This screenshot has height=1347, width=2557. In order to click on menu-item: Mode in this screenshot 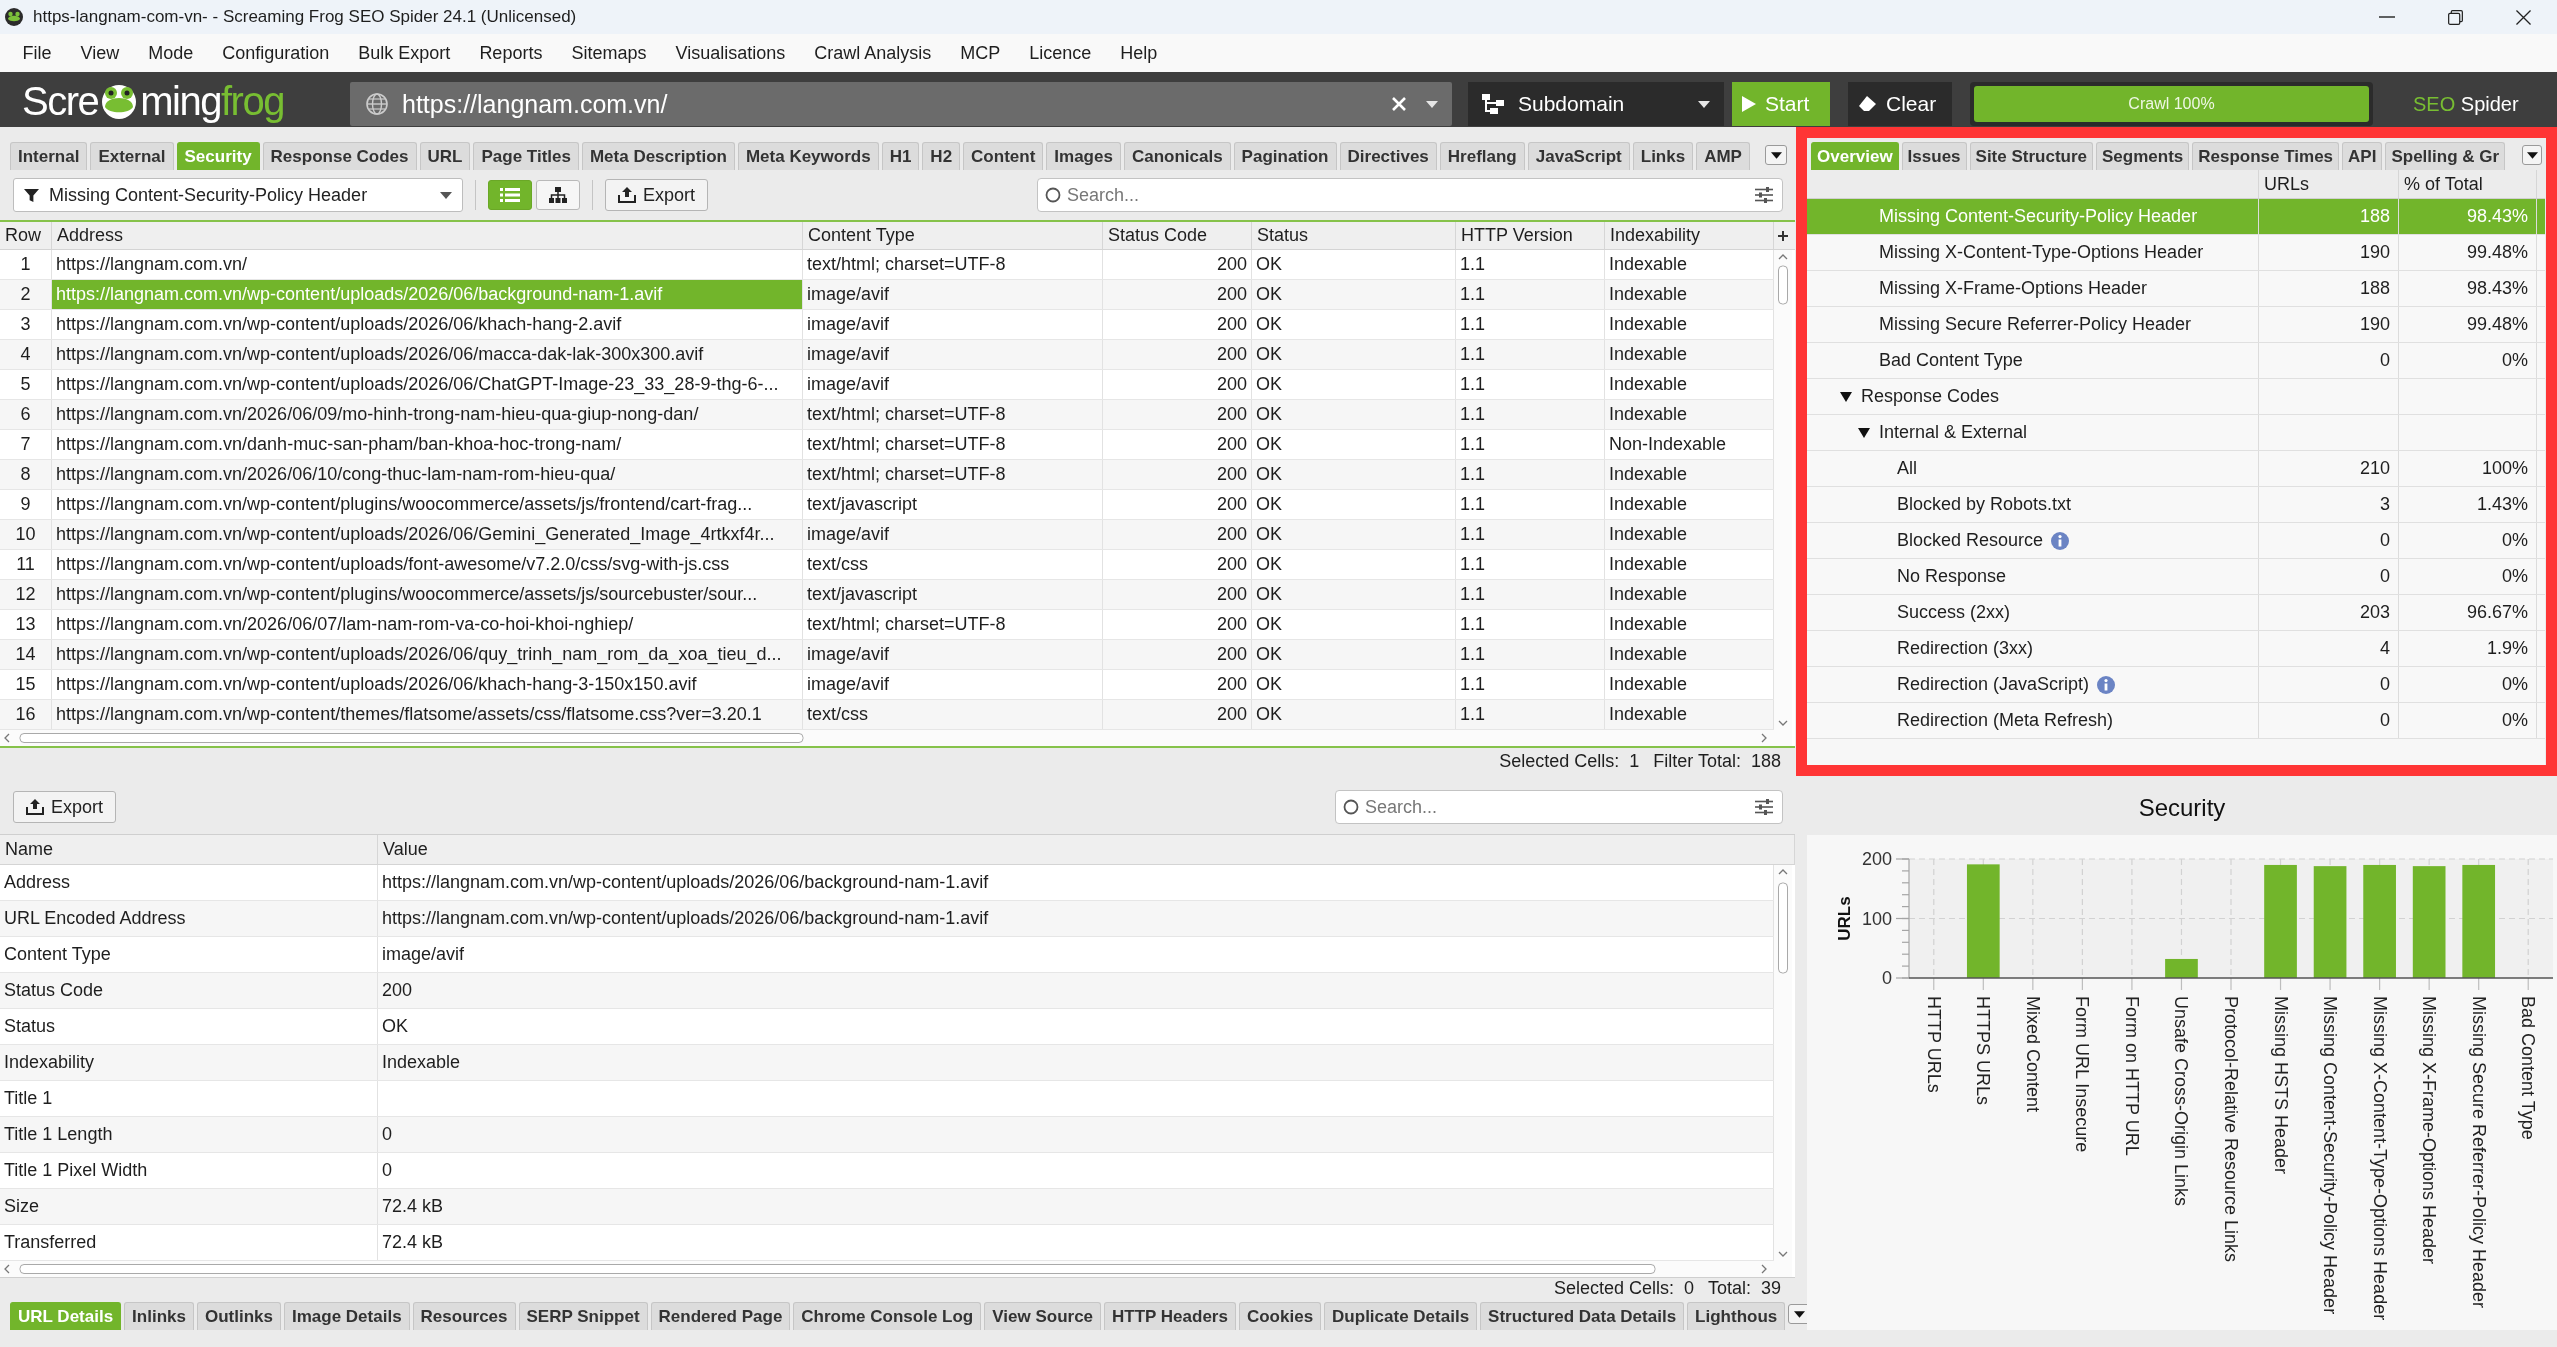, I will do `click(170, 53)`.